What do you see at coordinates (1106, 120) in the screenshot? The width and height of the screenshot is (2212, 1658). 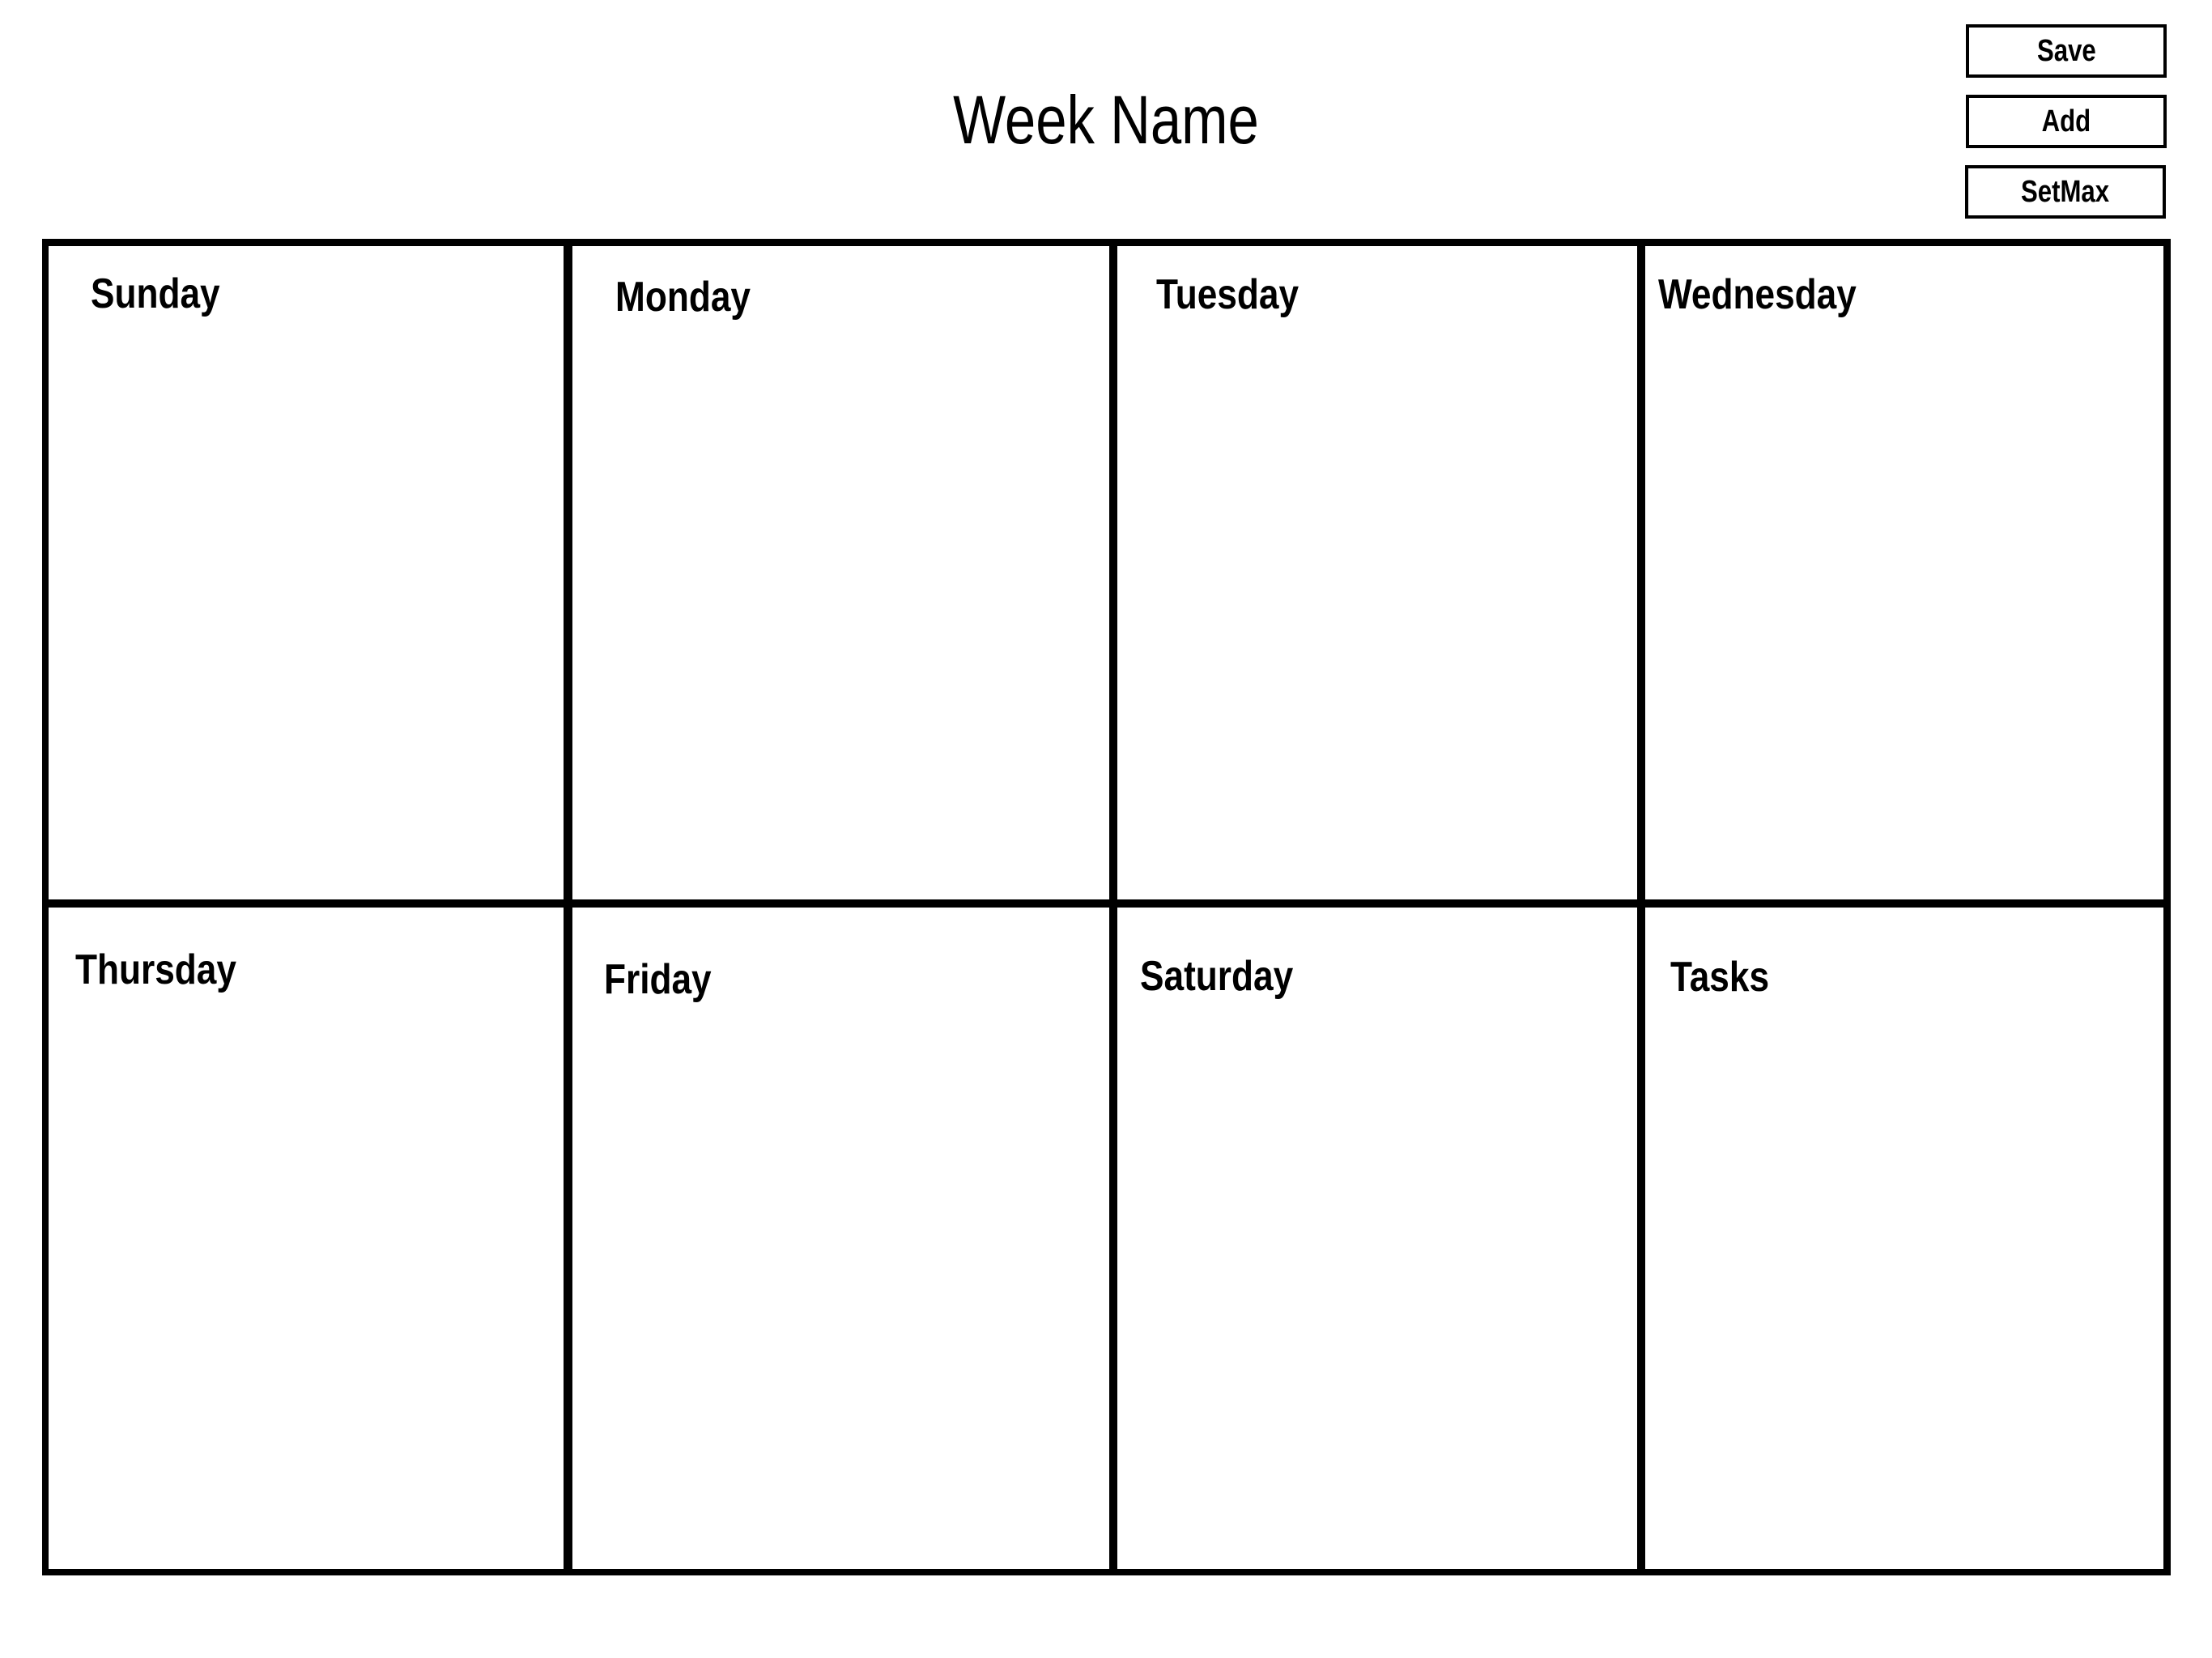 I see `page-title: Week Name` at bounding box center [1106, 120].